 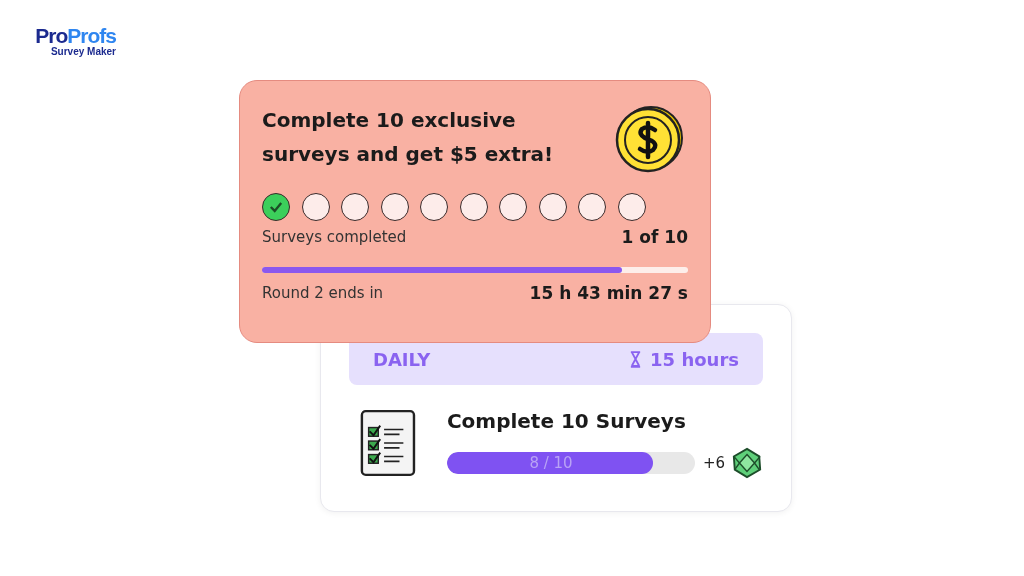 What do you see at coordinates (83, 51) in the screenshot?
I see `logo-tagline: Survey Maker` at bounding box center [83, 51].